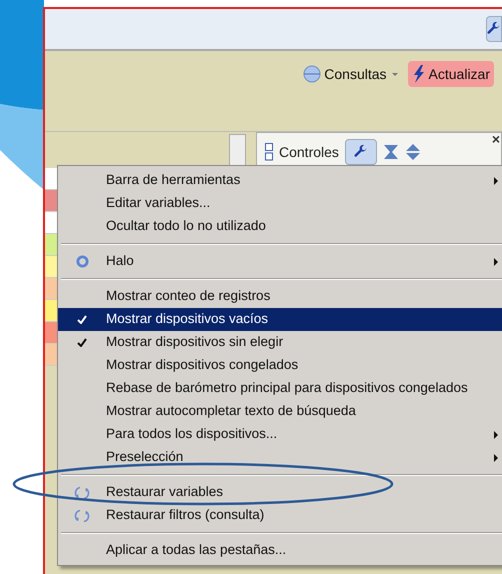 Image resolution: width=502 pixels, height=574 pixels. I want to click on menu-item: Barra de herramientas, so click(280, 180).